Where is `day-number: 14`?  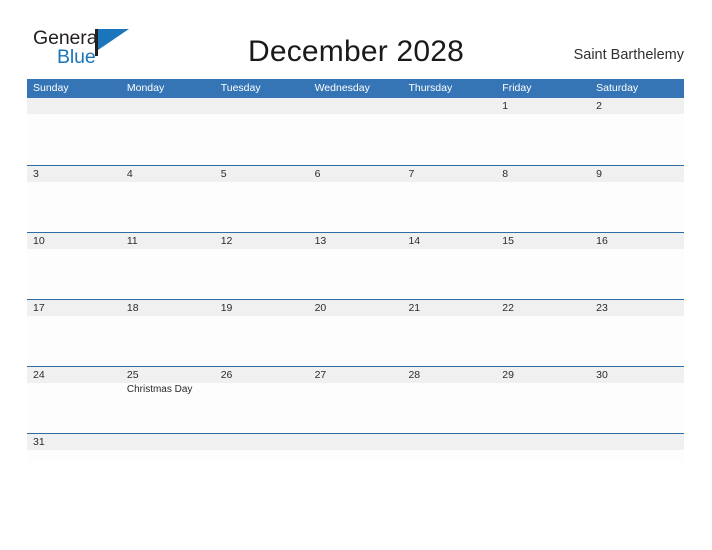 day-number: 14 is located at coordinates (414, 241).